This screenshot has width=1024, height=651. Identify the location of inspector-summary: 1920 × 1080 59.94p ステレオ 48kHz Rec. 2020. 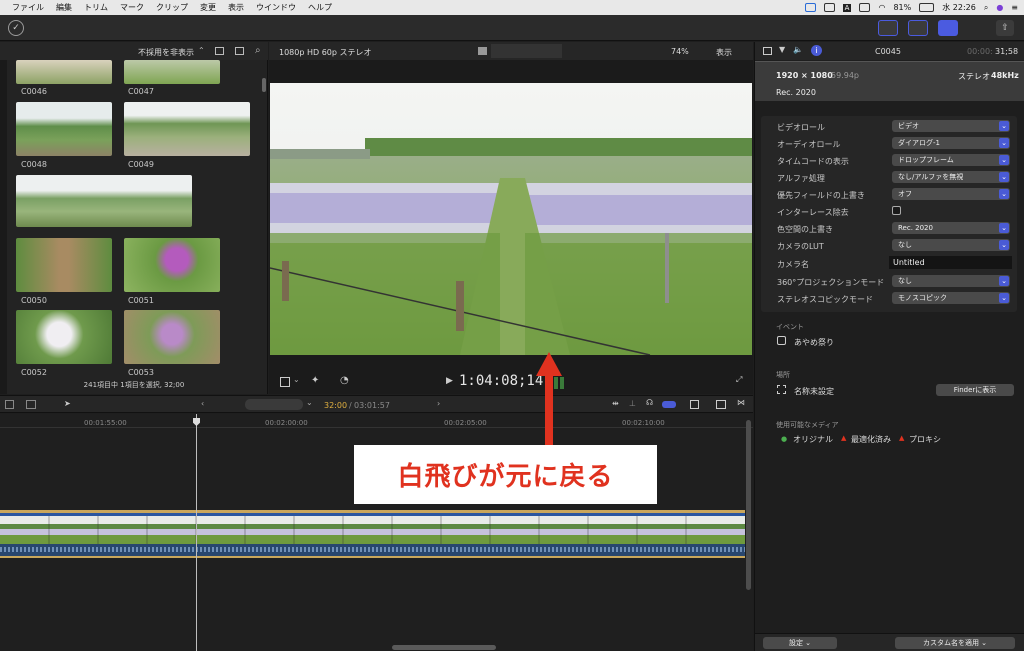
(889, 81).